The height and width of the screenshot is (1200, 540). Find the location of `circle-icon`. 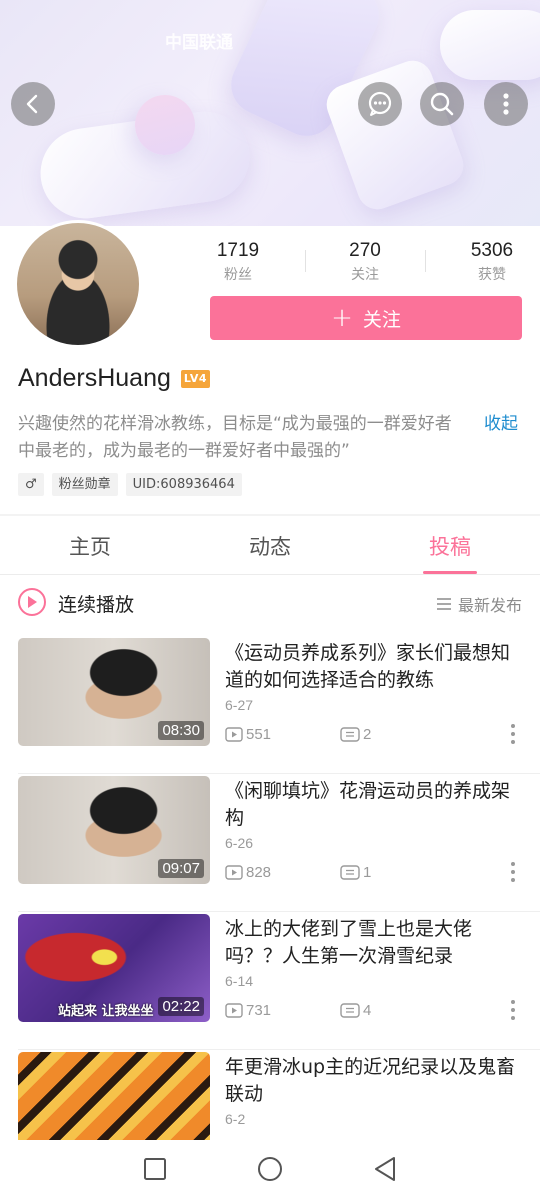

circle-icon is located at coordinates (270, 1169).